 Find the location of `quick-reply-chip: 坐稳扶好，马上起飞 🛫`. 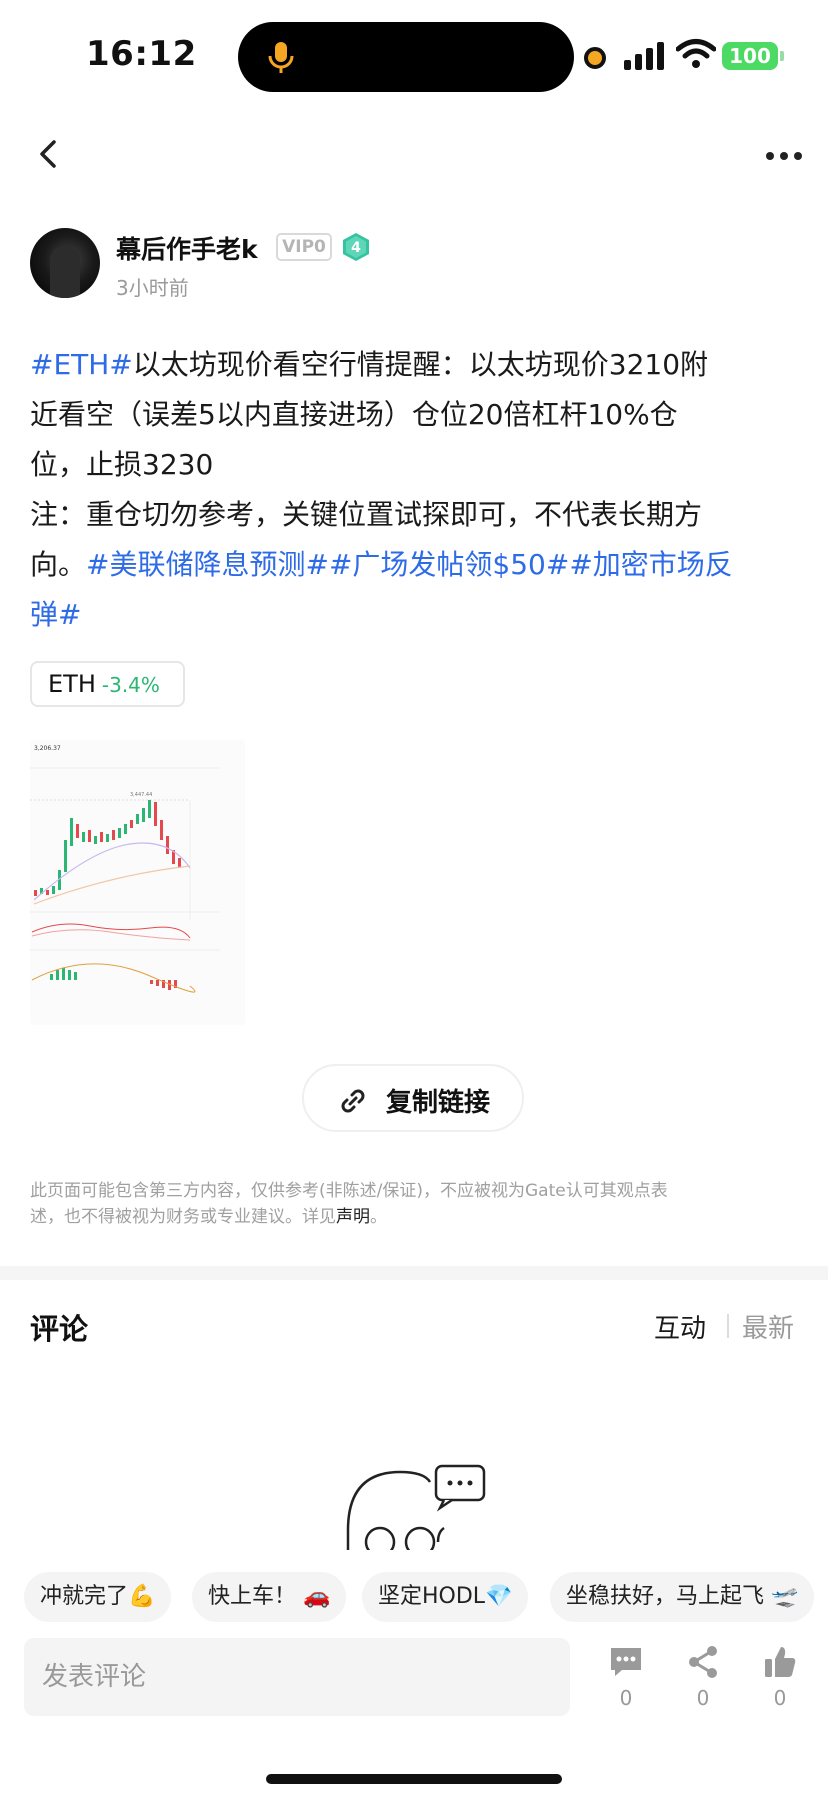

quick-reply-chip: 坐稳扶好，马上起飞 🛫 is located at coordinates (682, 1597).